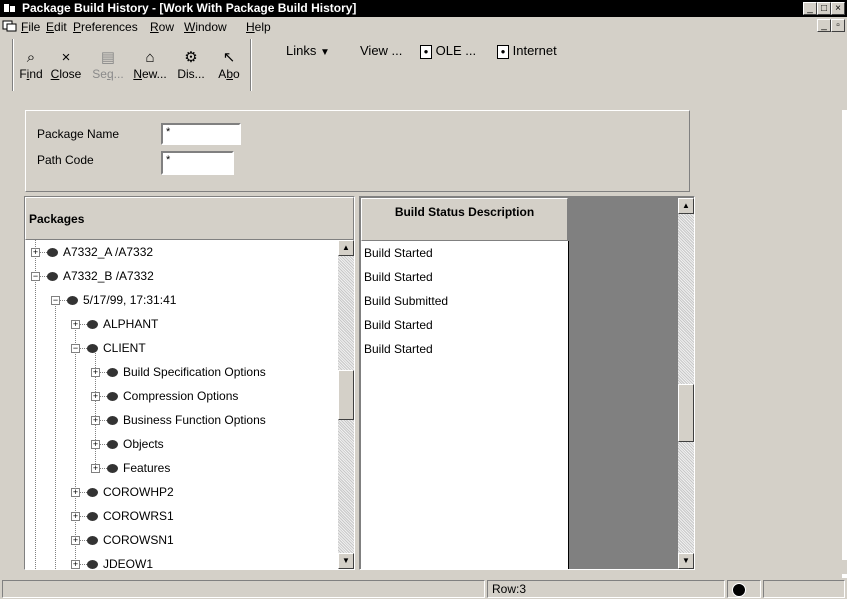 The width and height of the screenshot is (847, 599). What do you see at coordinates (56, 27) in the screenshot?
I see `menu-edit: Edit` at bounding box center [56, 27].